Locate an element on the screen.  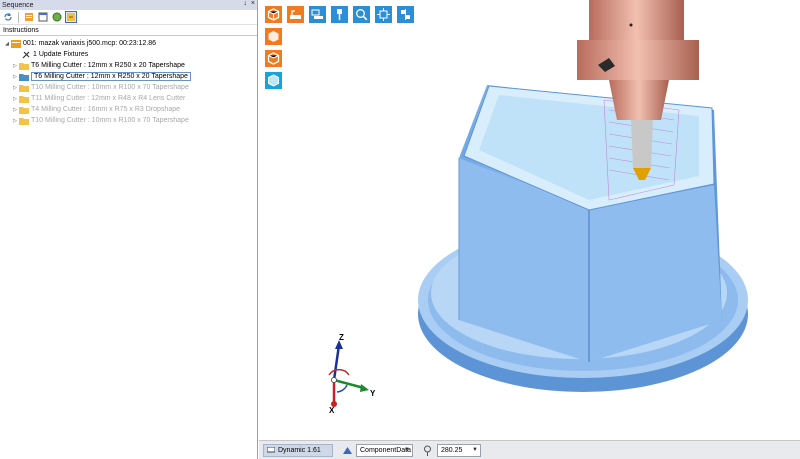
axis-triad is located at coordinates (348, 373).